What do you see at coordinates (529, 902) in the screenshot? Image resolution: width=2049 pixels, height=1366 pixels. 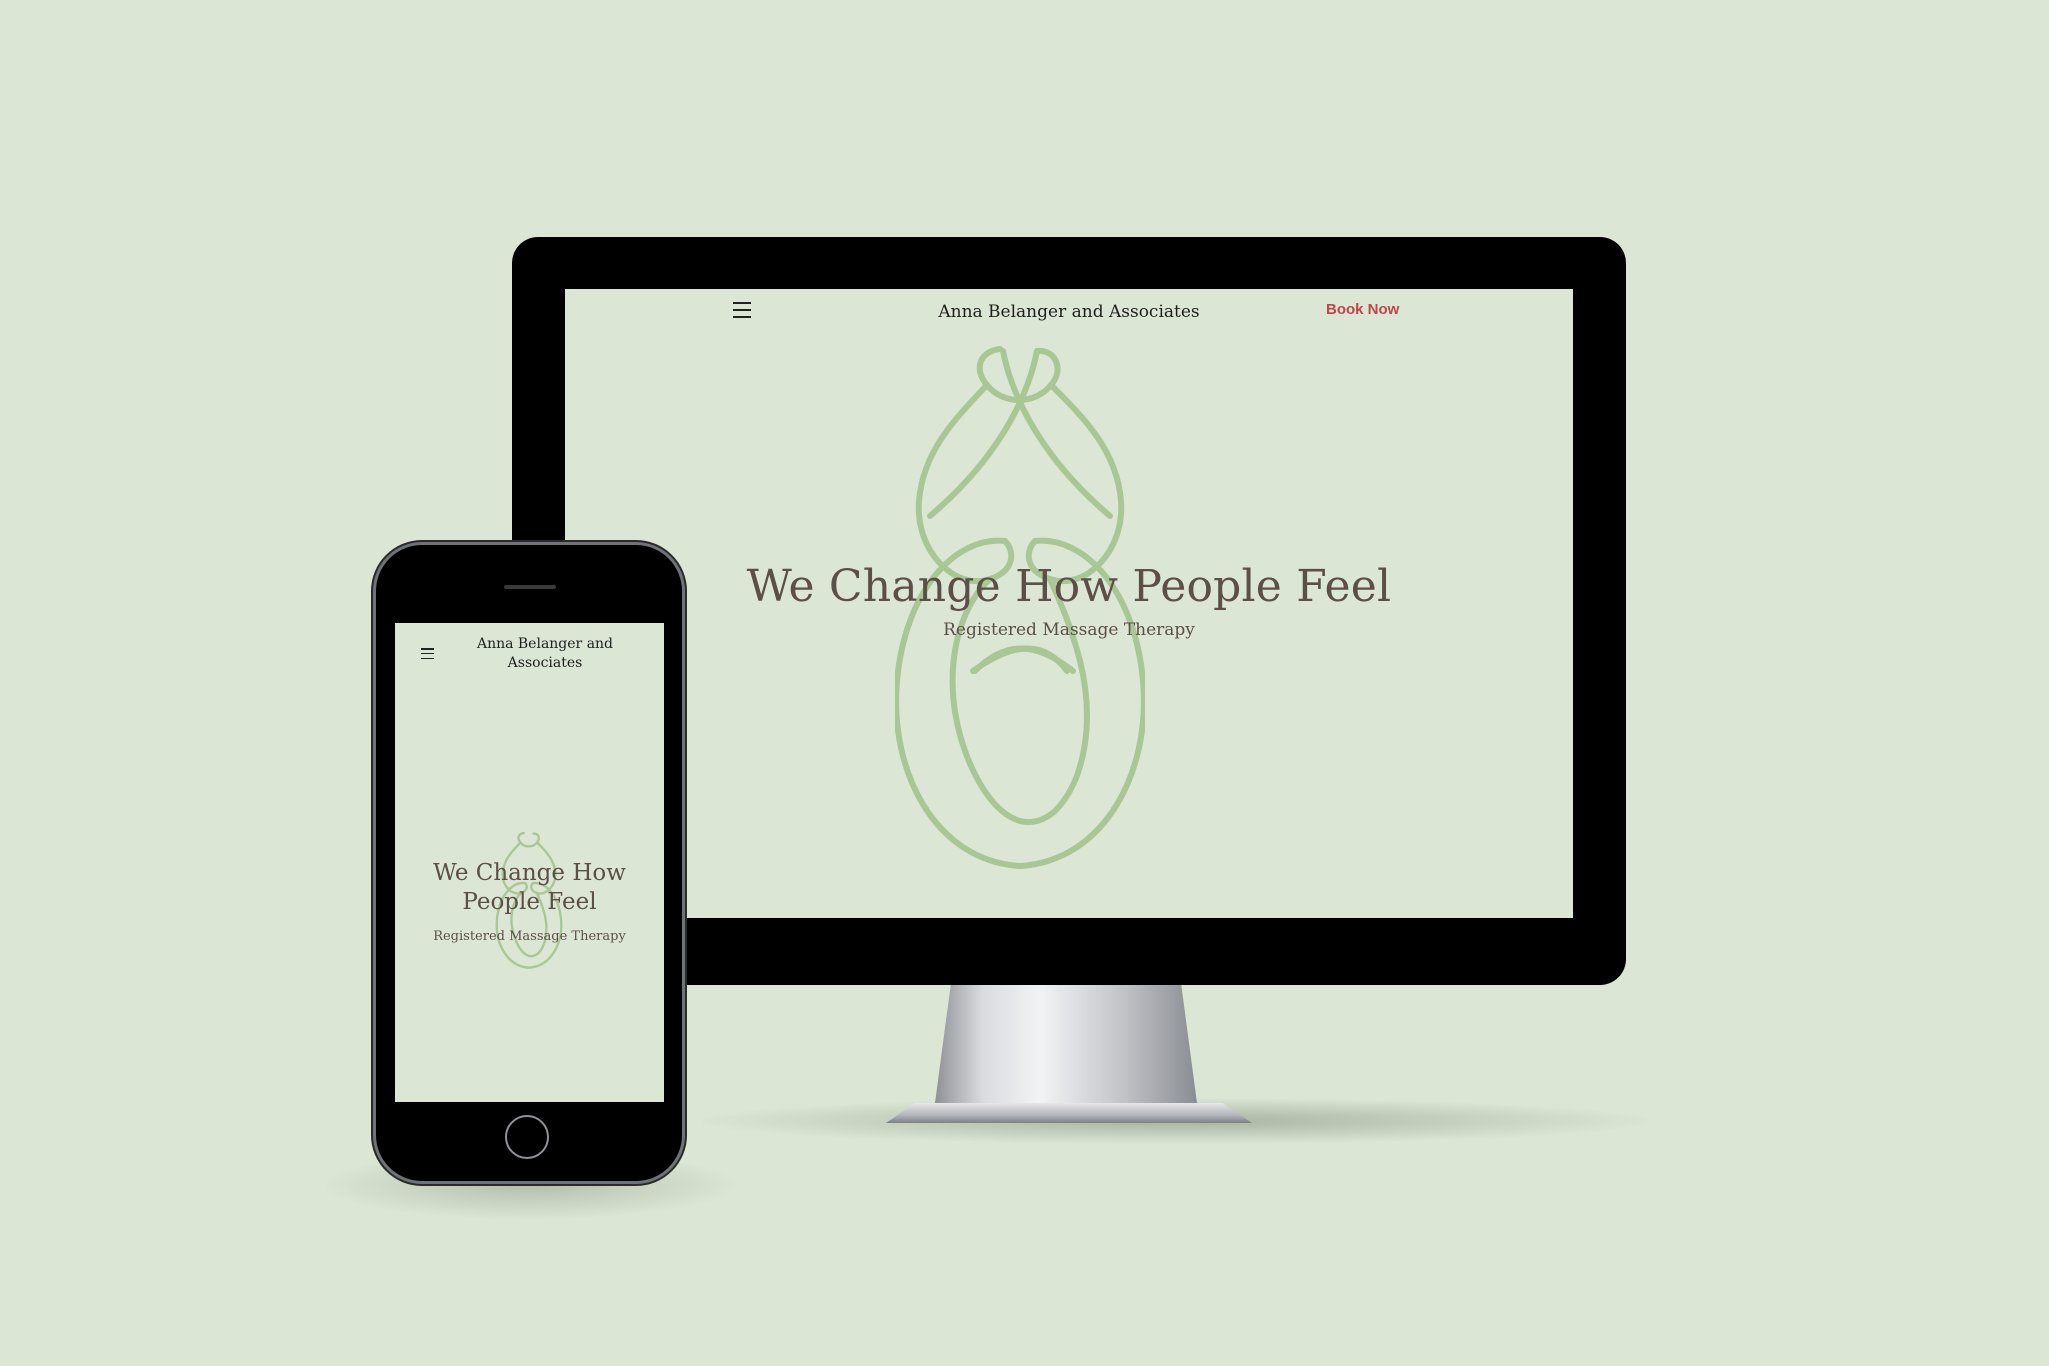 I see `hero-title-line-2: People Feel` at bounding box center [529, 902].